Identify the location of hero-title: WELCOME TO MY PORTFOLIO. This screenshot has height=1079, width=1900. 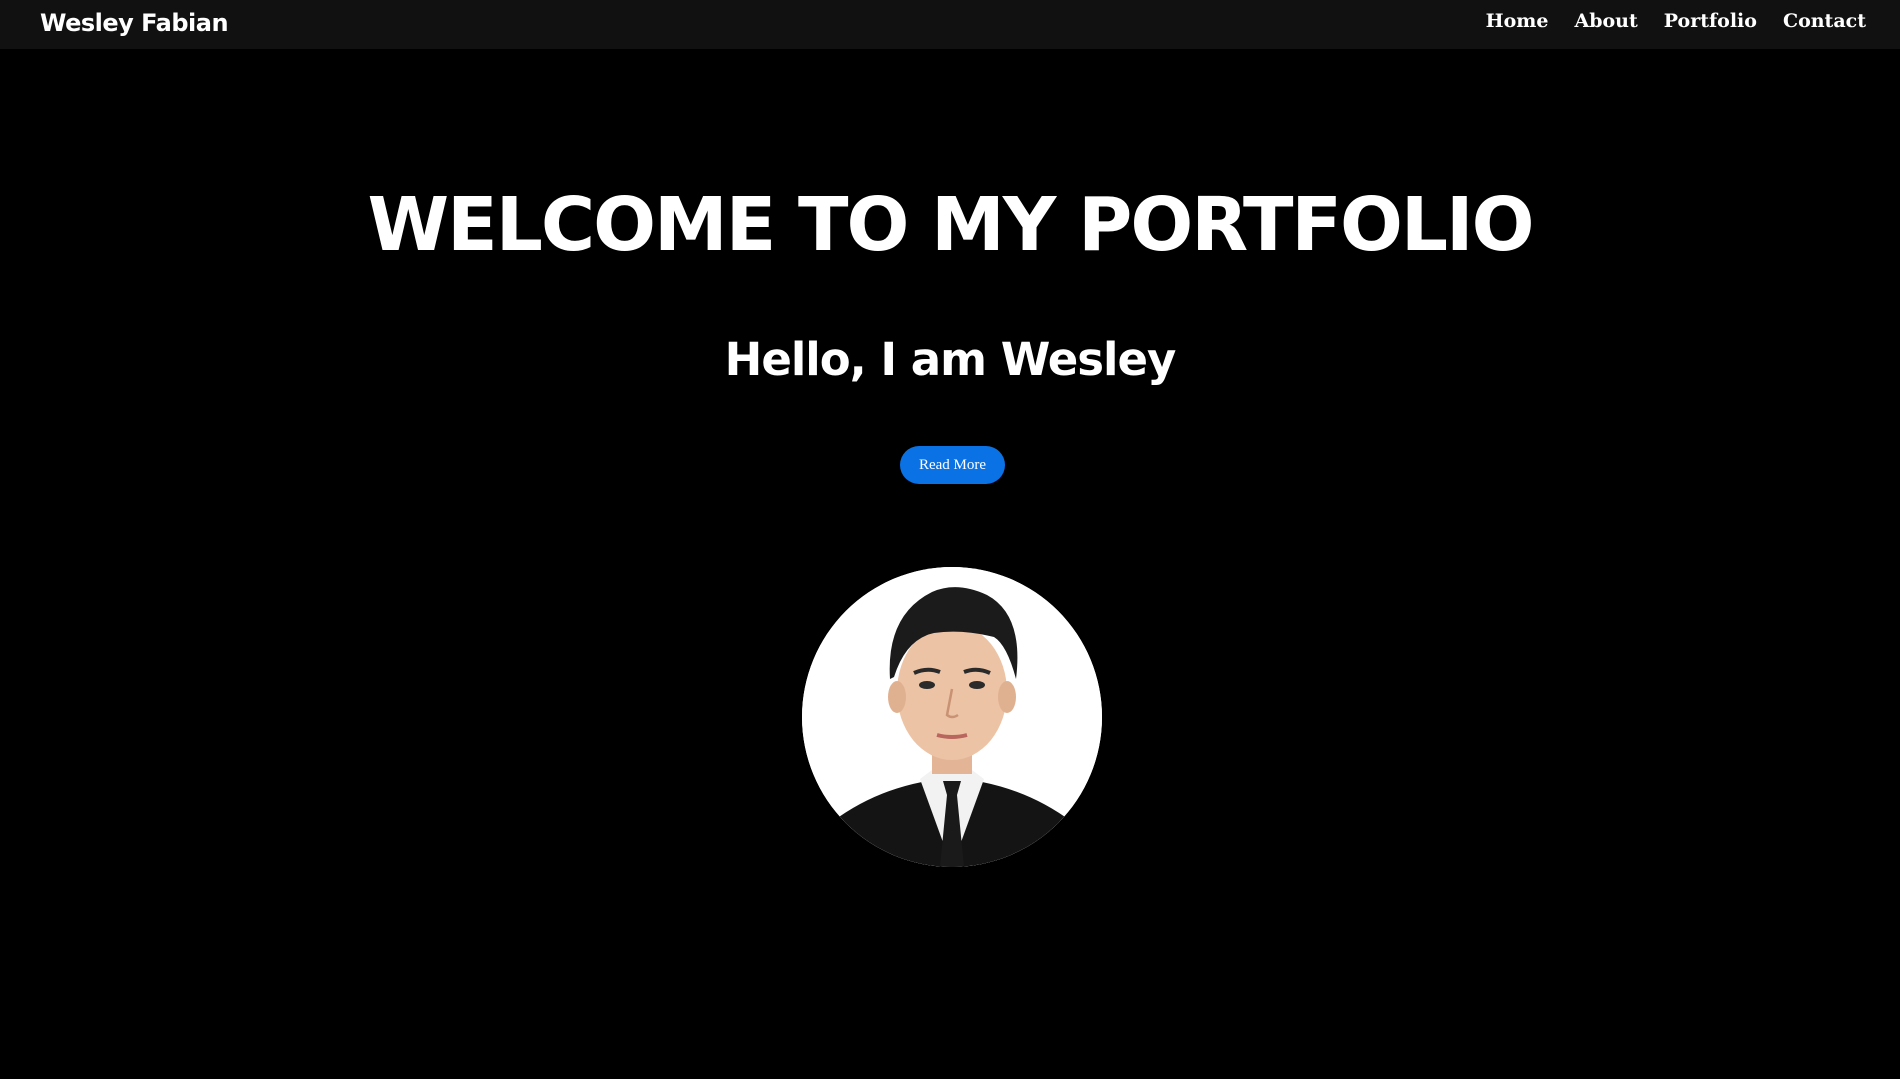
(951, 225).